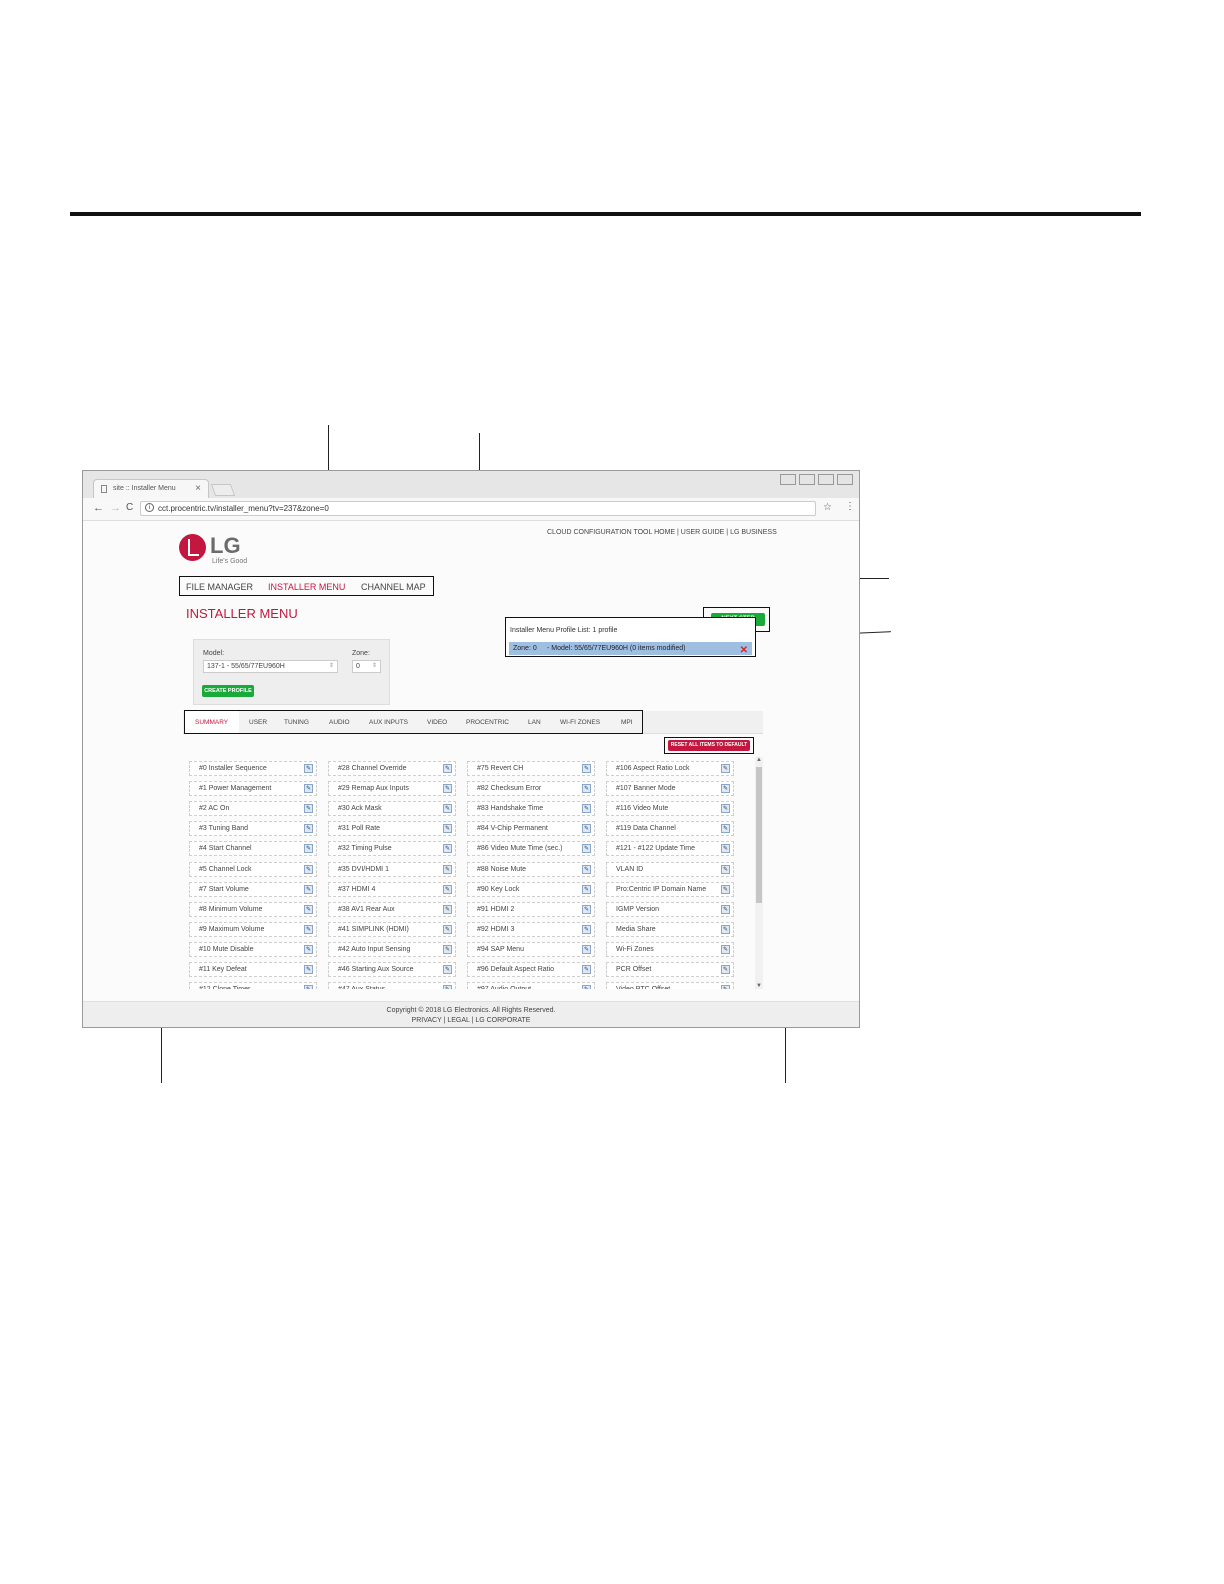 This screenshot has width=1224, height=1584. What do you see at coordinates (296, 722) in the screenshot?
I see `tab-tuning: TUNING` at bounding box center [296, 722].